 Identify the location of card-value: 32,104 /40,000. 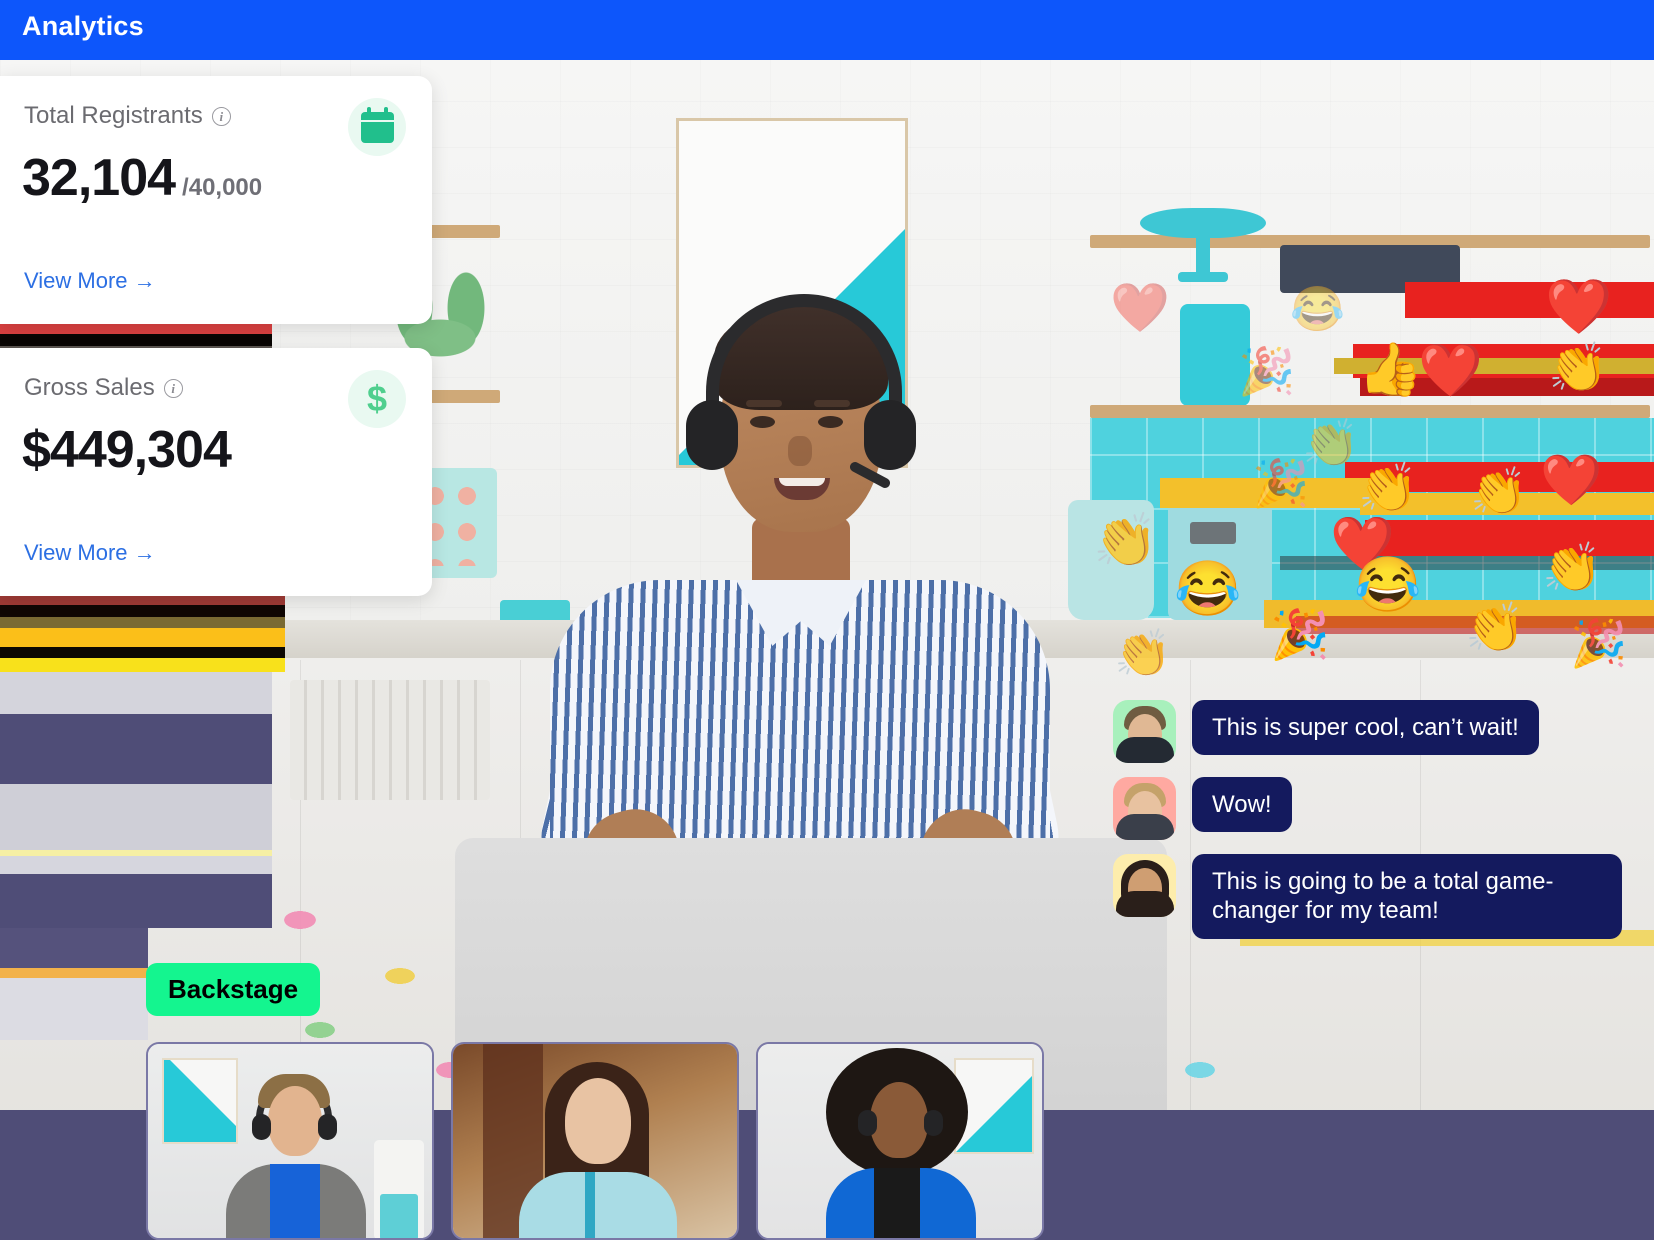
(142, 178).